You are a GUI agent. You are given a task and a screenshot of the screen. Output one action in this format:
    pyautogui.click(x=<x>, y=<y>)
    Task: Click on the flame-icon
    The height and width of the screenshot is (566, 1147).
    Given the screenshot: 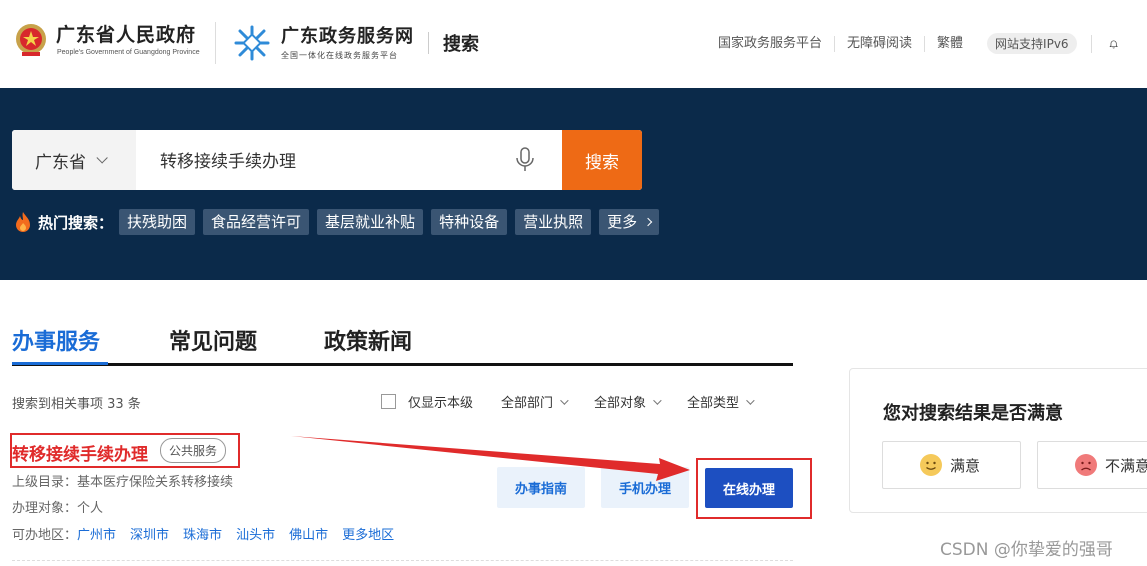 What is the action you would take?
    pyautogui.click(x=23, y=222)
    